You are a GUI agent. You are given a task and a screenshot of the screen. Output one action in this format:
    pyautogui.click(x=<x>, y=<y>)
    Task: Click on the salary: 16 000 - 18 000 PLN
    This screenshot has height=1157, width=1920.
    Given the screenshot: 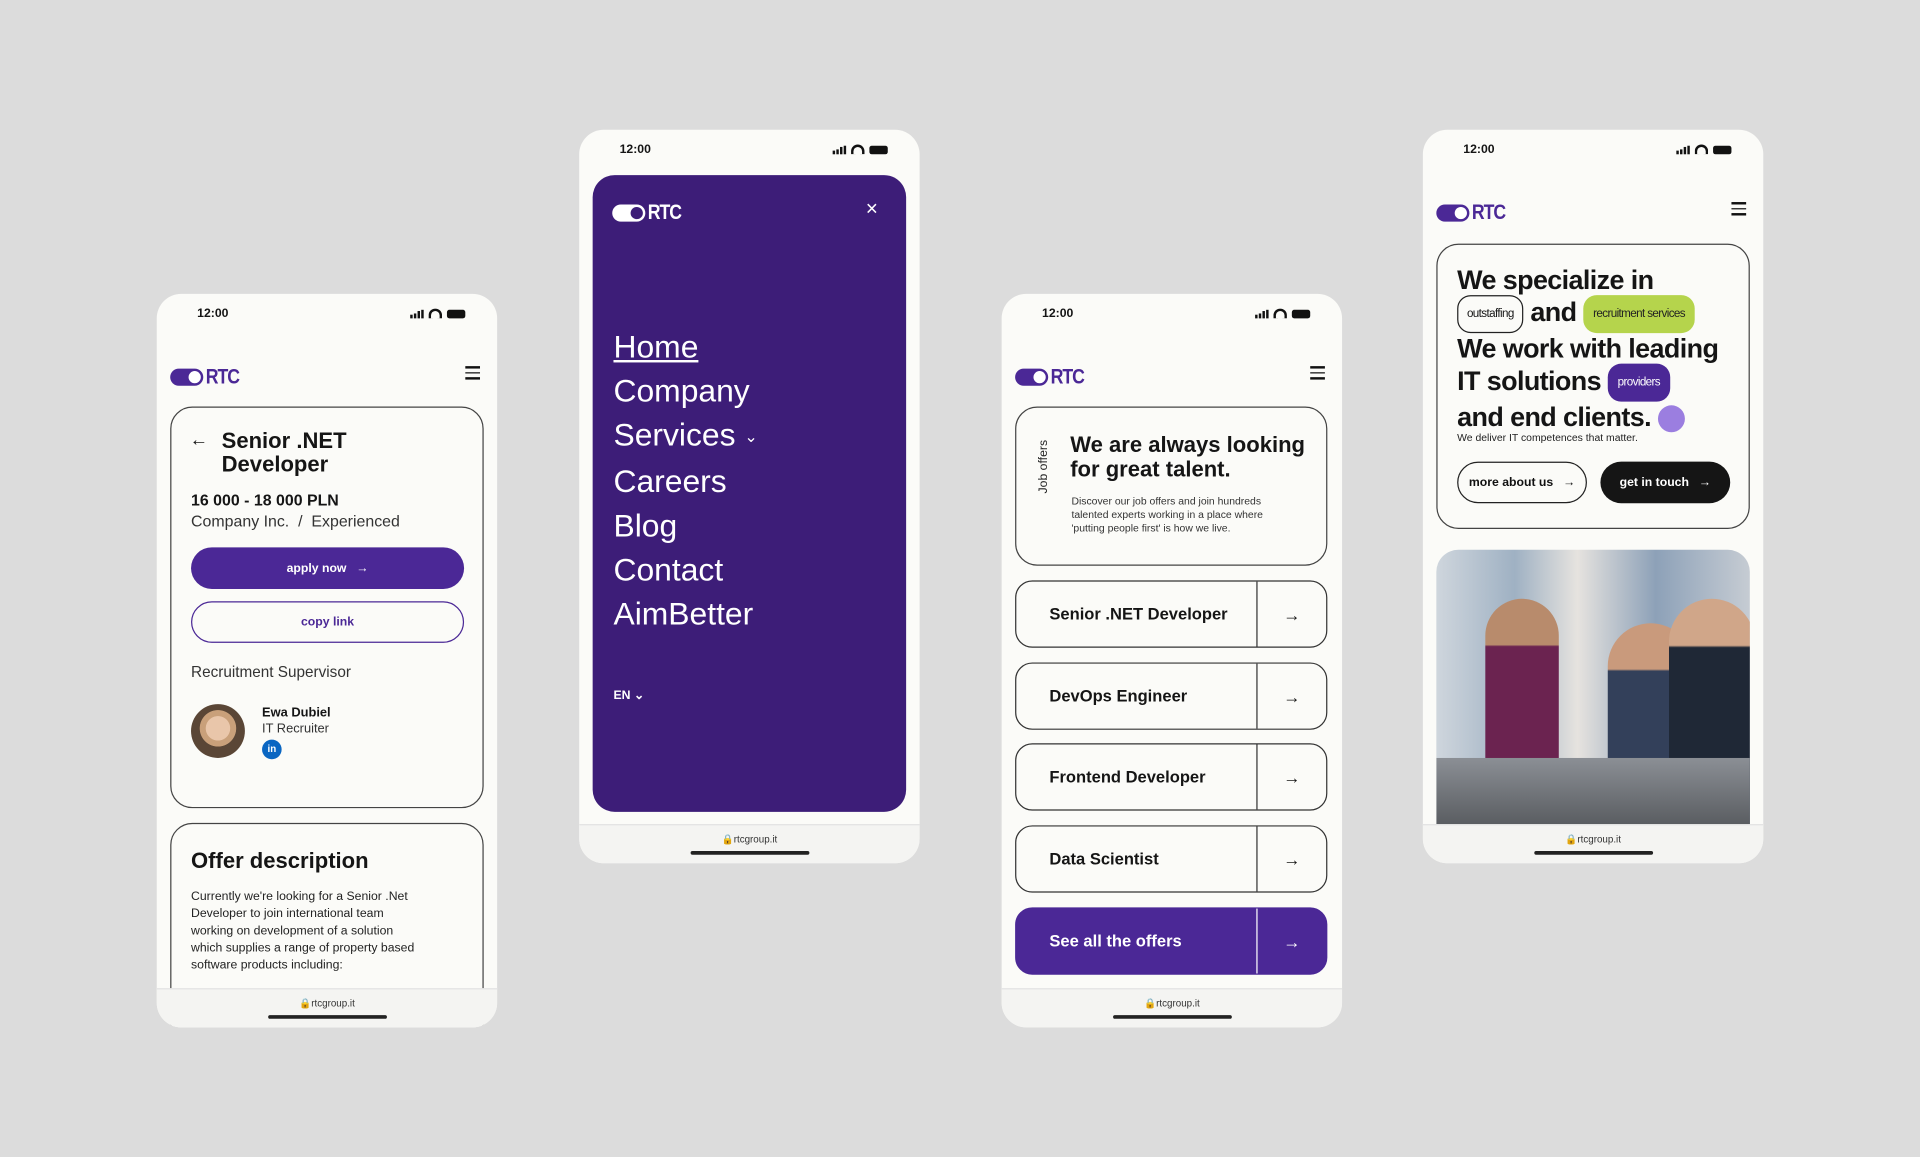 What is the action you would take?
    pyautogui.click(x=265, y=500)
    